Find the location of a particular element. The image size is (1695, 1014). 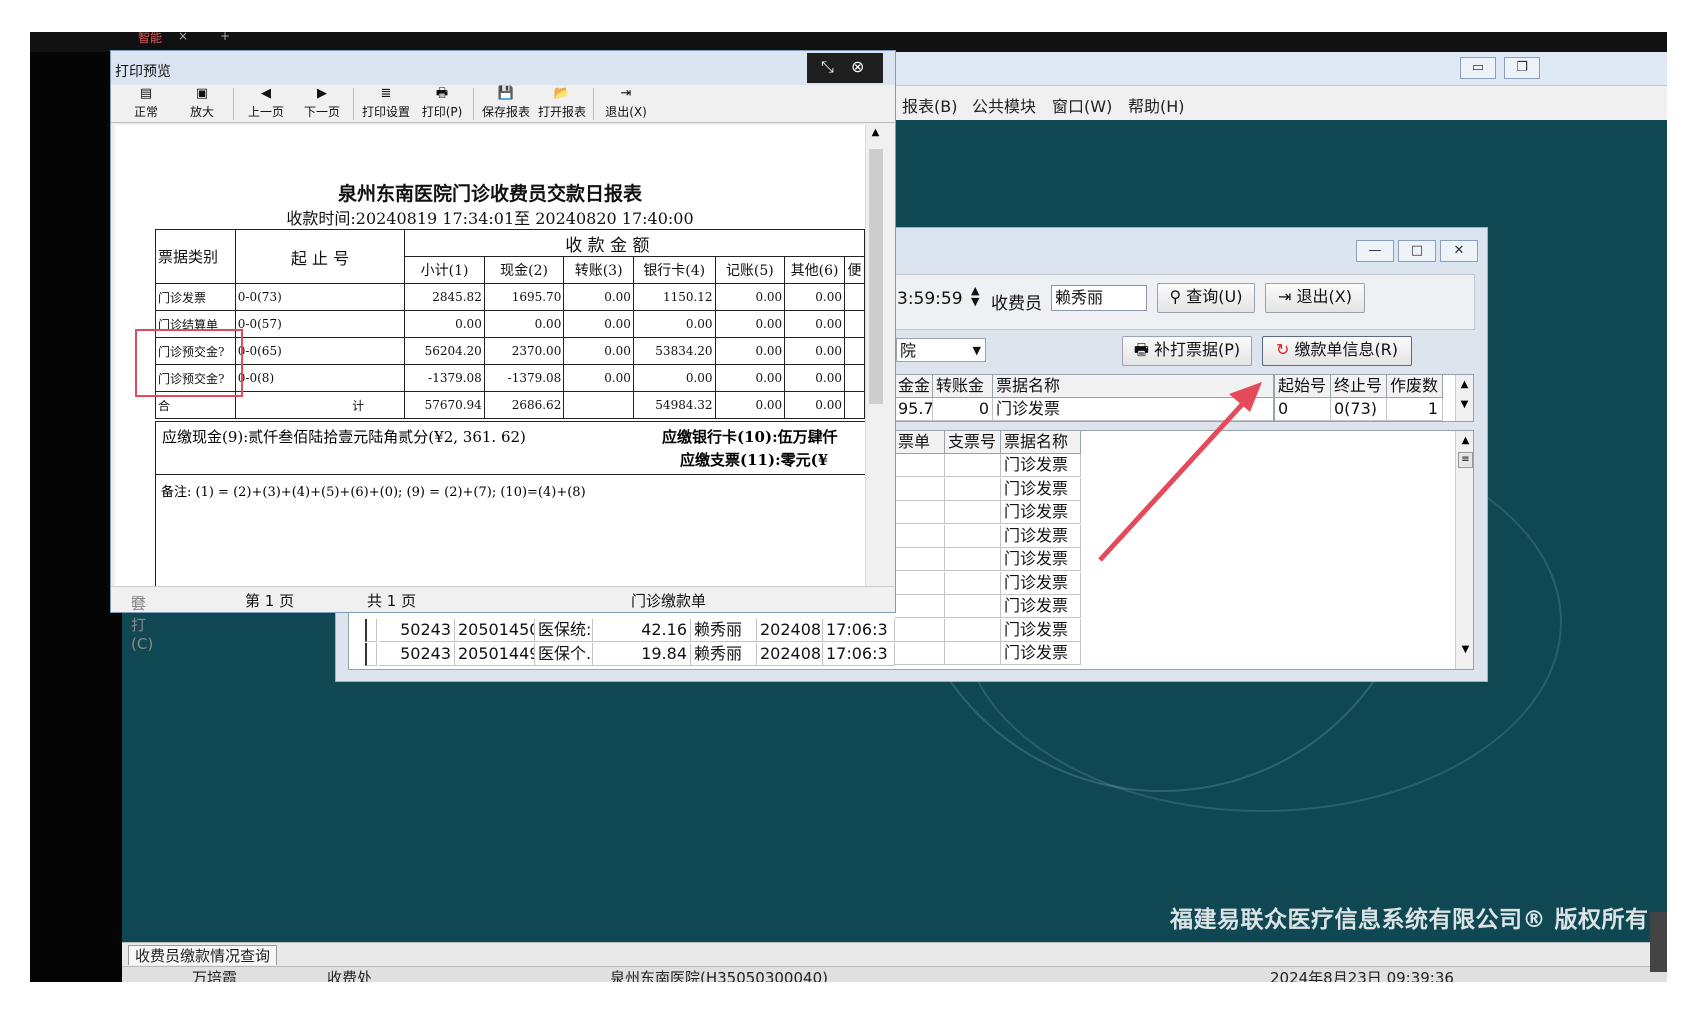

menu-public-module: 公共模块 is located at coordinates (1004, 105).